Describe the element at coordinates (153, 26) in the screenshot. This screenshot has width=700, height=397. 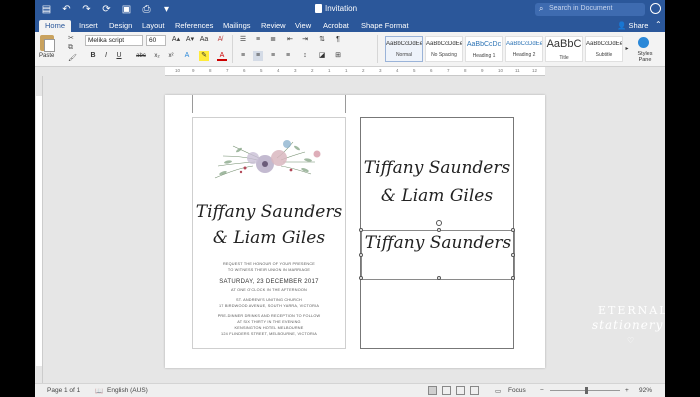
I see `tab-layout: Layout` at that location.